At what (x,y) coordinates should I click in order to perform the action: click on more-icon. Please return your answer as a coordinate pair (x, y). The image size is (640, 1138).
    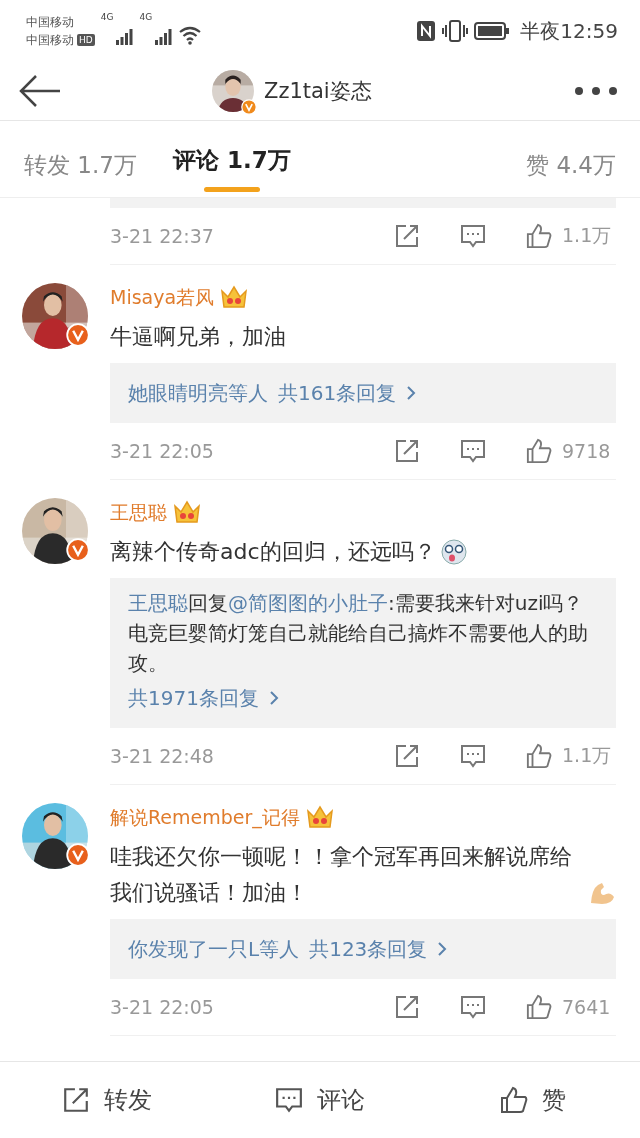
    Looking at the image, I should click on (596, 91).